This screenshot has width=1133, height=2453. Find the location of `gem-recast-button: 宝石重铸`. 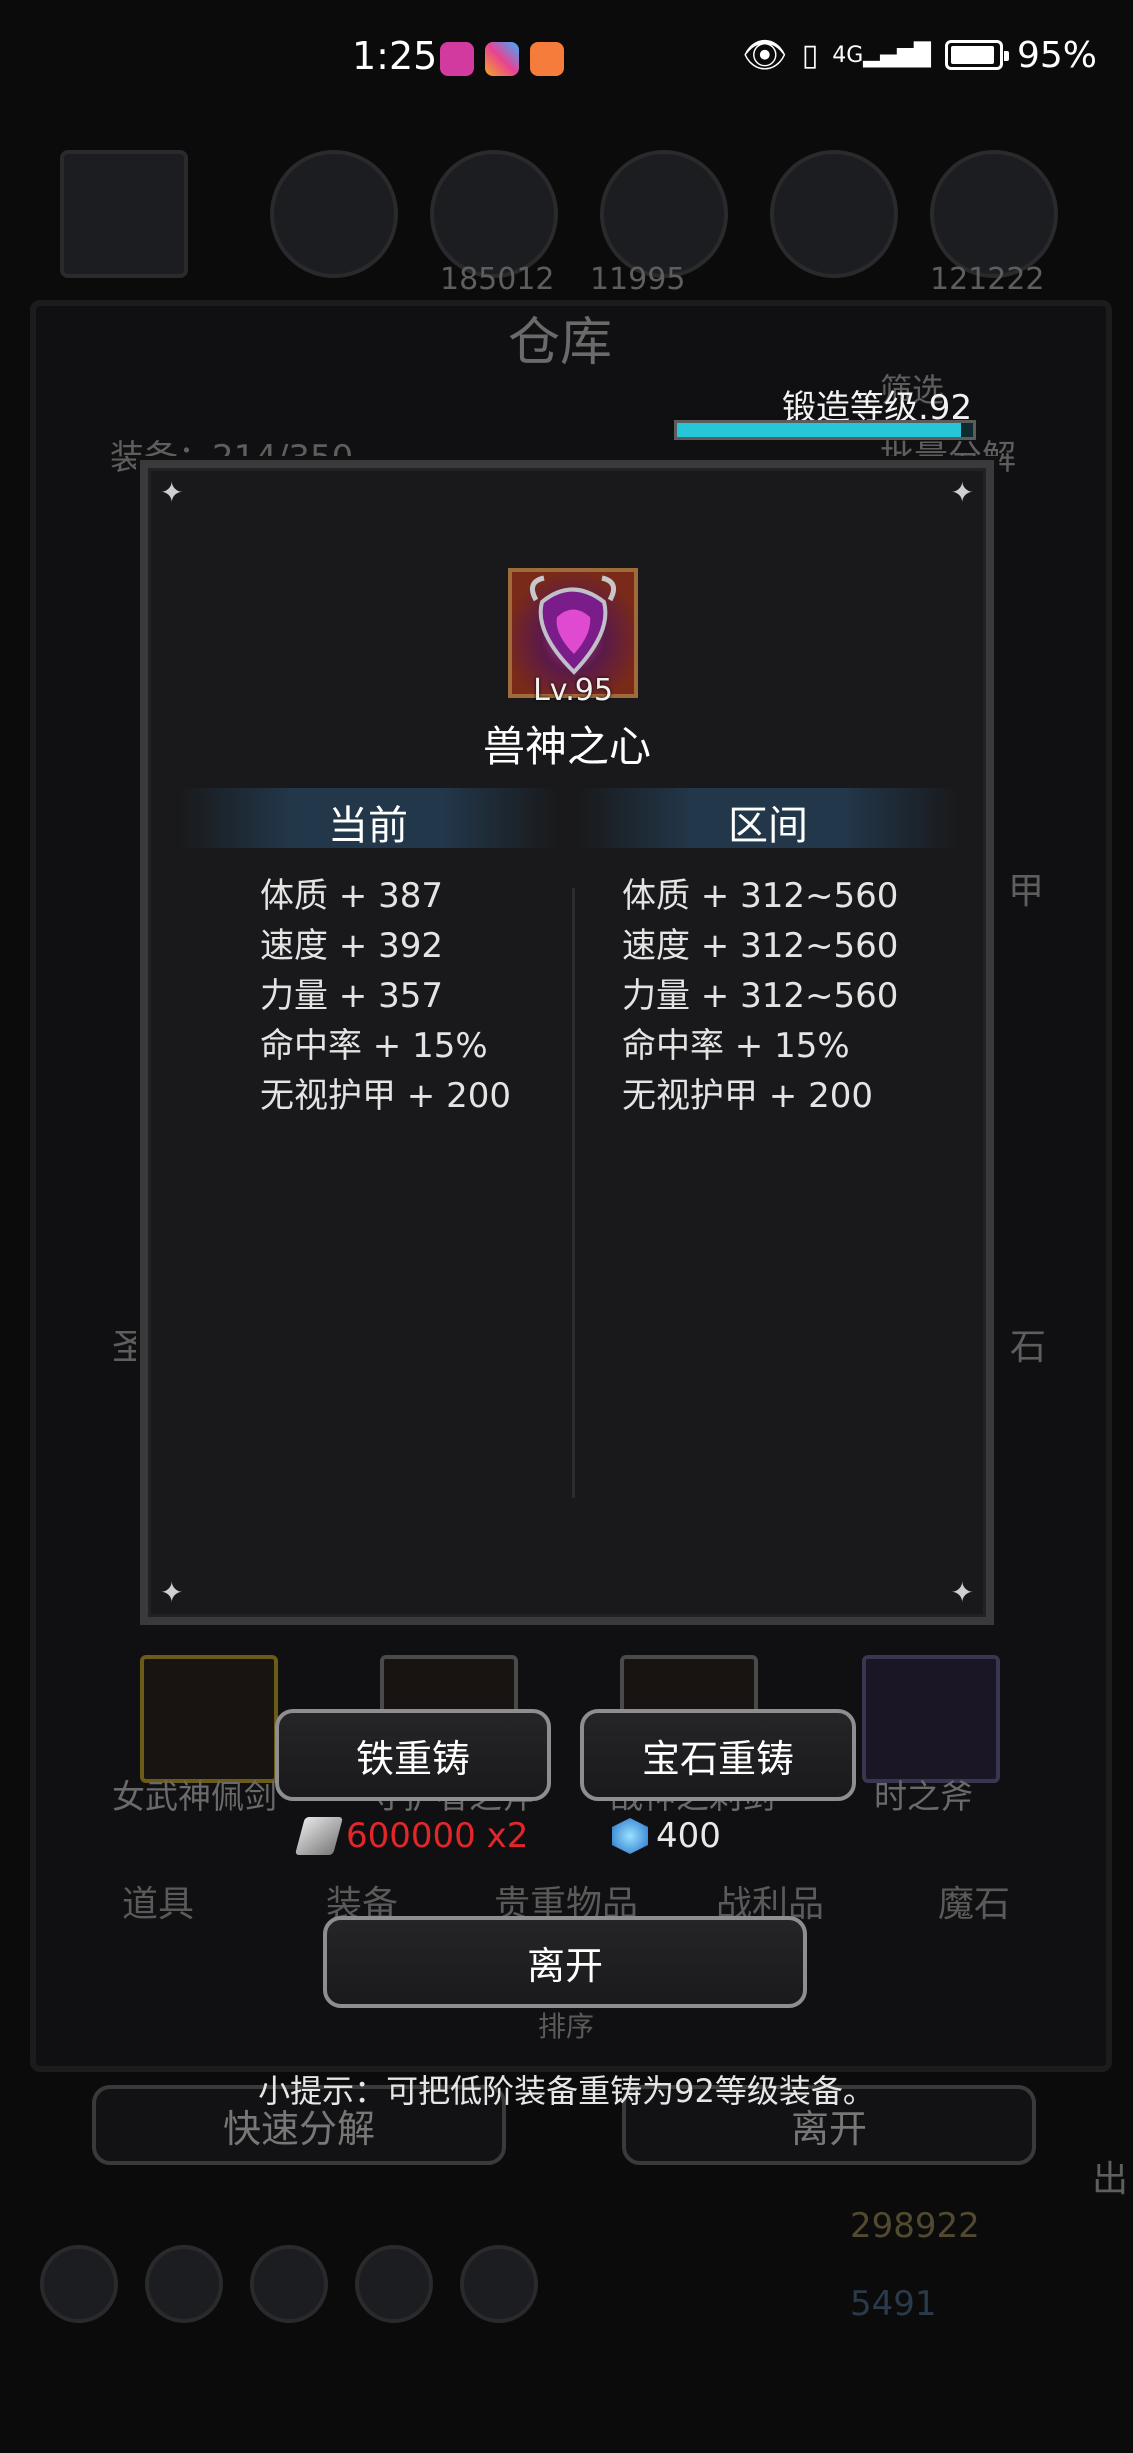

gem-recast-button: 宝石重铸 is located at coordinates (718, 1755).